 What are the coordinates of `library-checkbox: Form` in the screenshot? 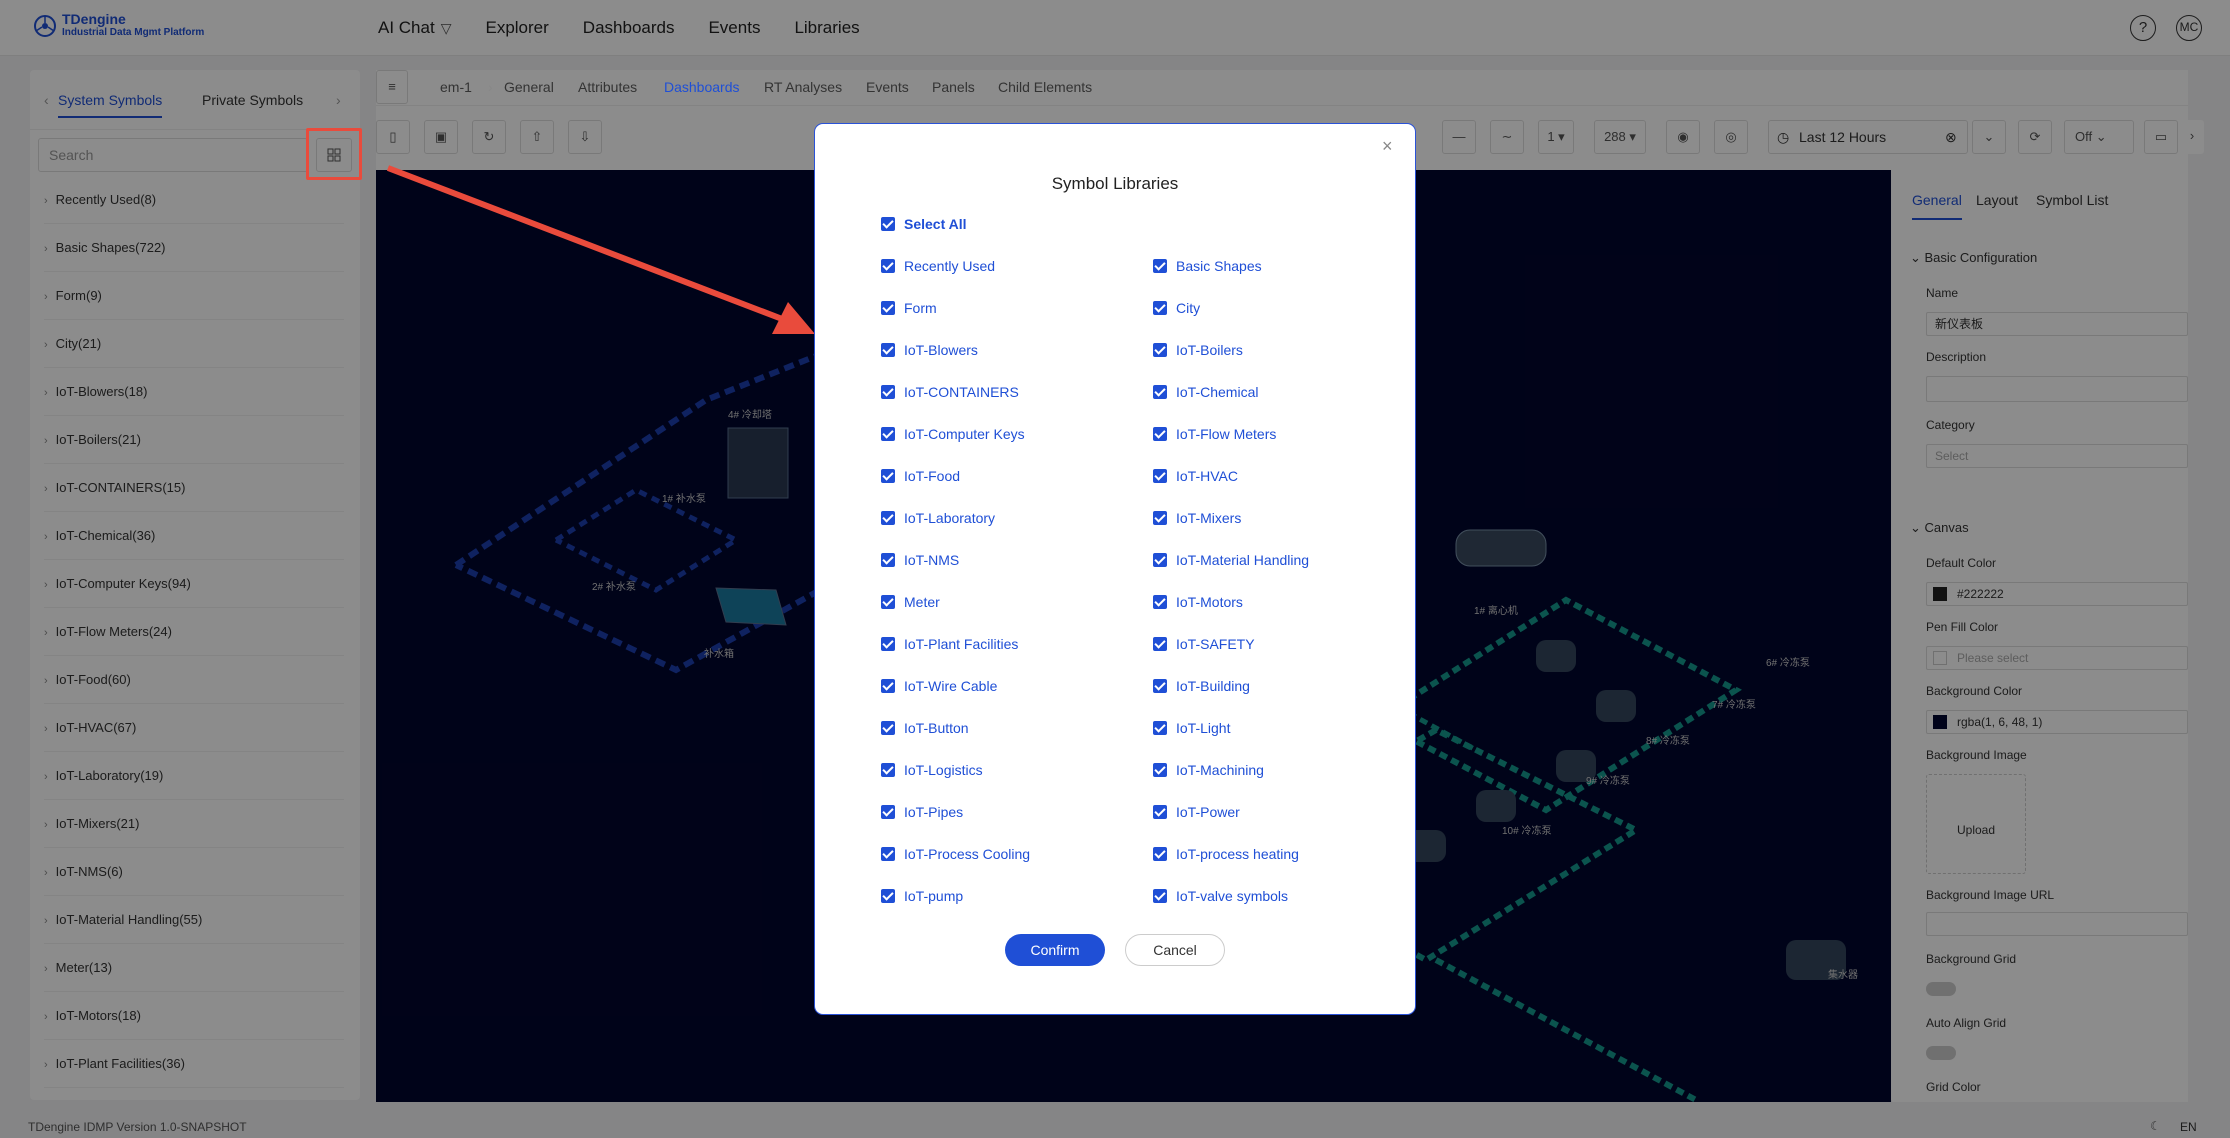 It's located at (909, 308).